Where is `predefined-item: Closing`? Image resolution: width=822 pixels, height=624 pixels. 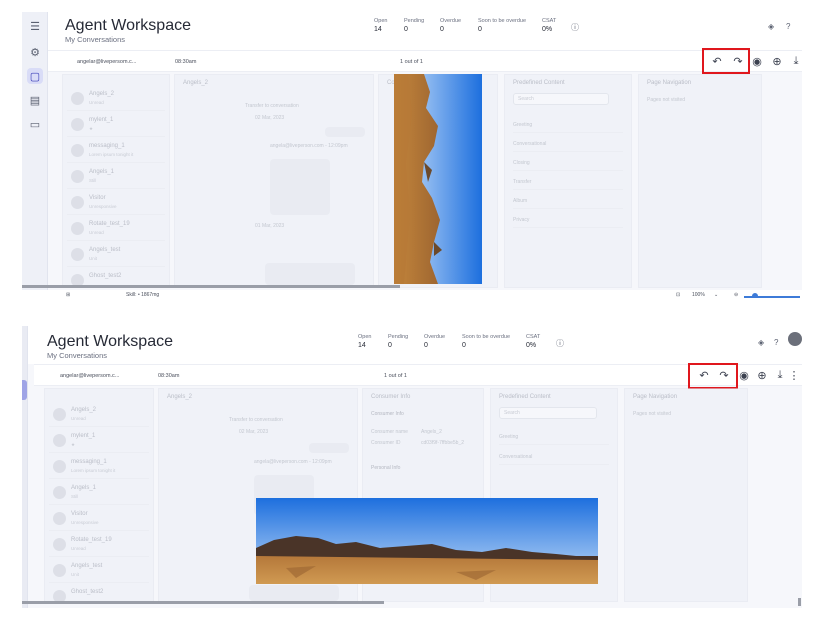
predefined-item: Closing is located at coordinates (568, 163).